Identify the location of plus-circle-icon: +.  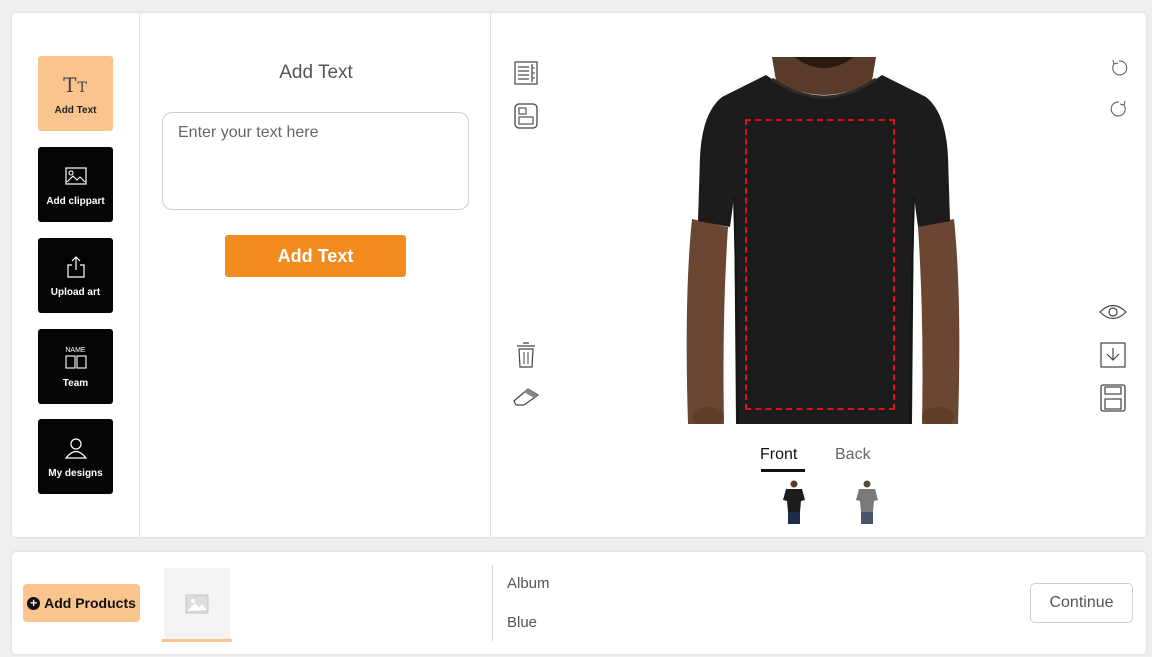
(34, 603).